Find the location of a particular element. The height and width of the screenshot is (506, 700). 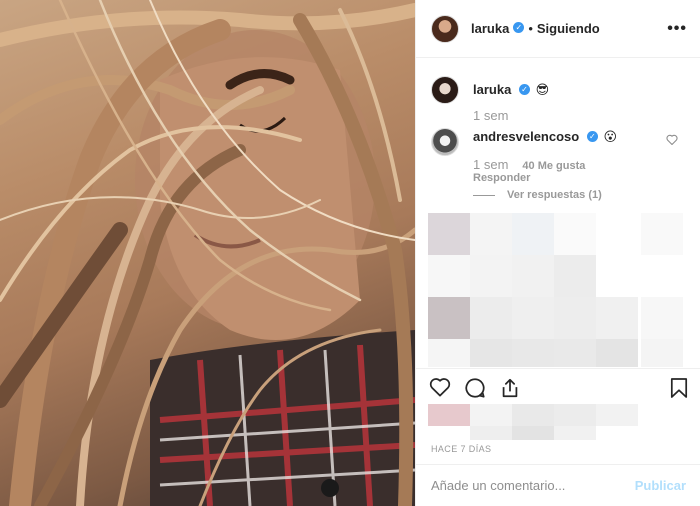

comment-text: 😎 is located at coordinates (542, 89).